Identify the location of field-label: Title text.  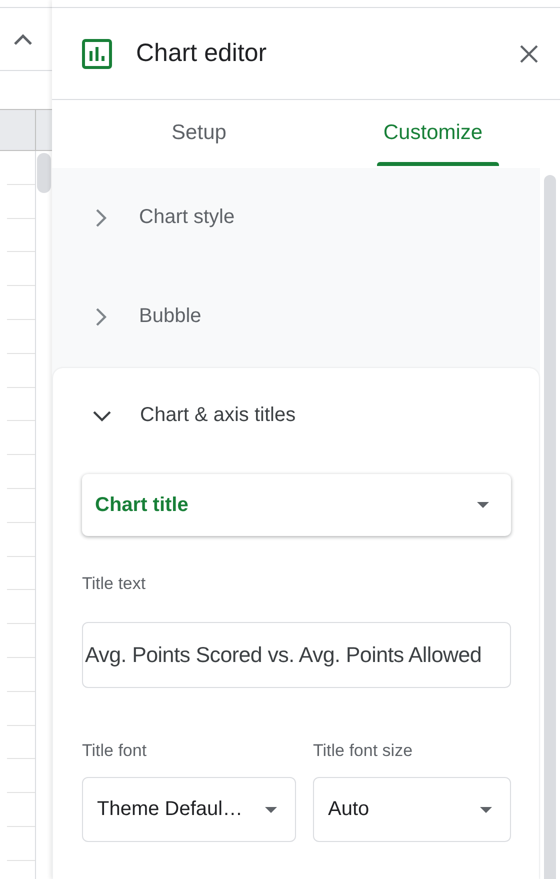
(114, 584).